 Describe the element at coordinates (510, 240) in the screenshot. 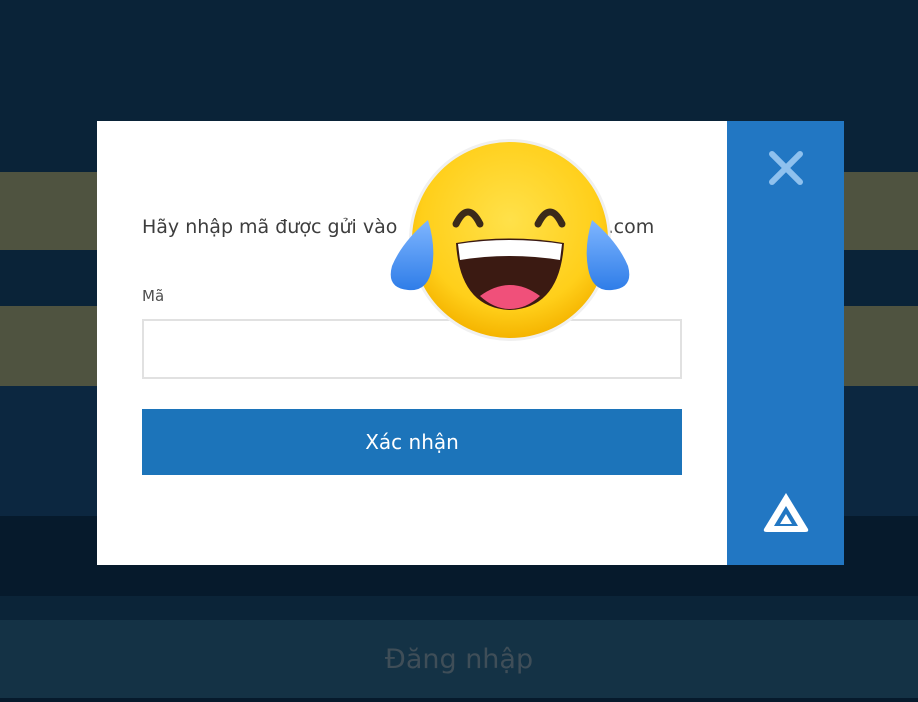

I see `tears-of-joy-emoji-icon` at that location.